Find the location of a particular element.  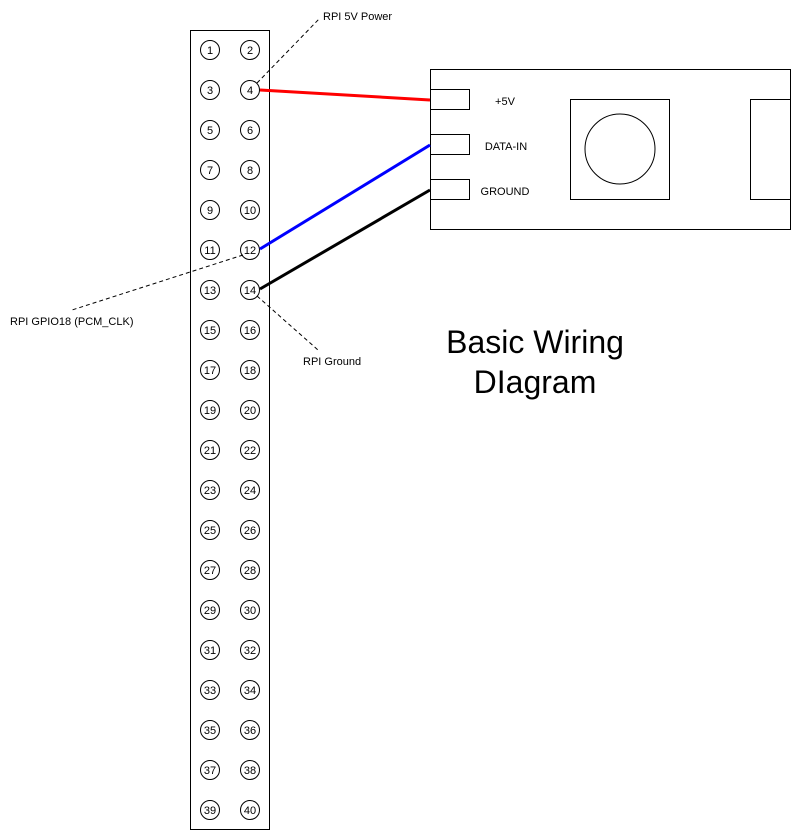

gpio-pin: 8 is located at coordinates (250, 170).